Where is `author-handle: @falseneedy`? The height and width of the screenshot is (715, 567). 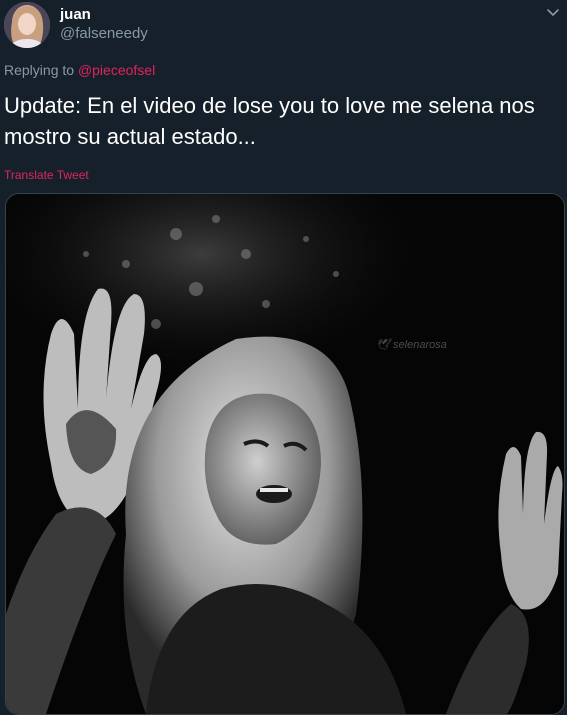
author-handle: @falseneedy is located at coordinates (104, 33).